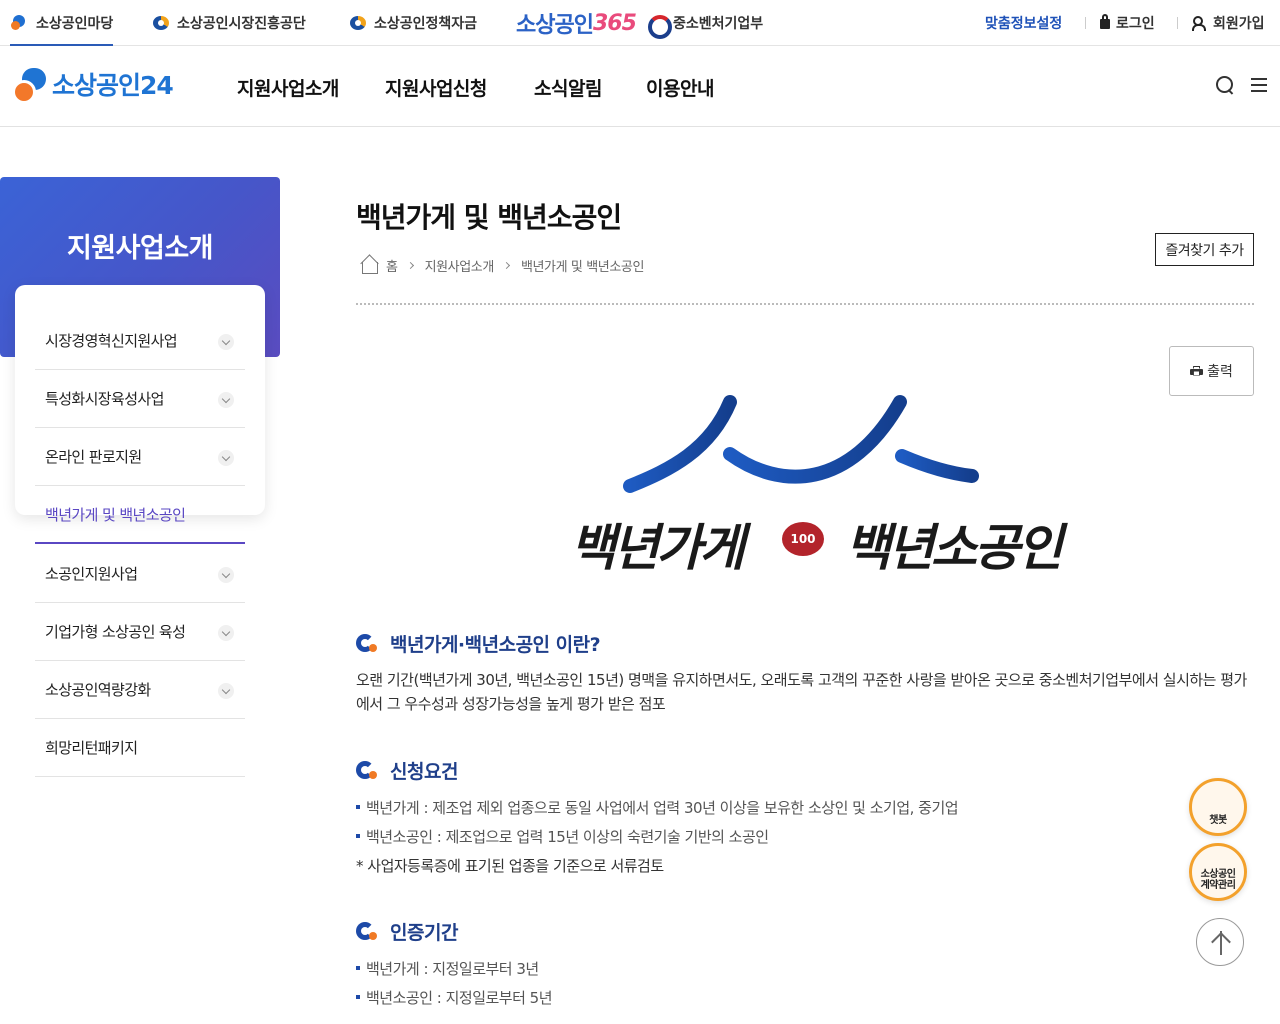  I want to click on section-heading-requirements: 신청요건, so click(407, 770).